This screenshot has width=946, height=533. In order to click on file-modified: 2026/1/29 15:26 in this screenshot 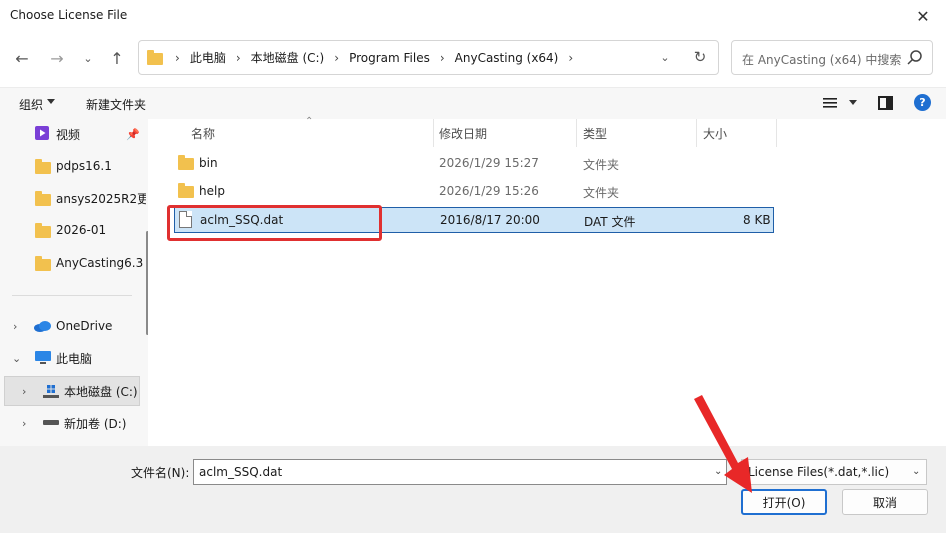, I will do `click(489, 191)`.